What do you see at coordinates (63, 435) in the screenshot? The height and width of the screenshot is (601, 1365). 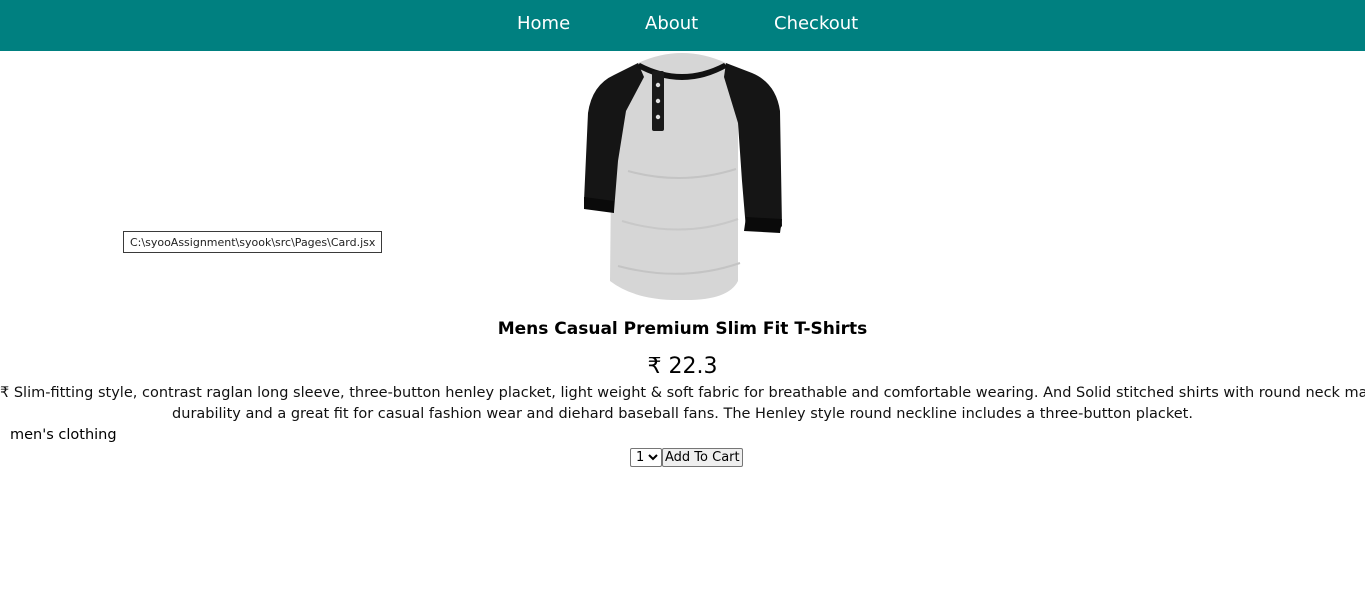 I see `product-category: men's clothing` at bounding box center [63, 435].